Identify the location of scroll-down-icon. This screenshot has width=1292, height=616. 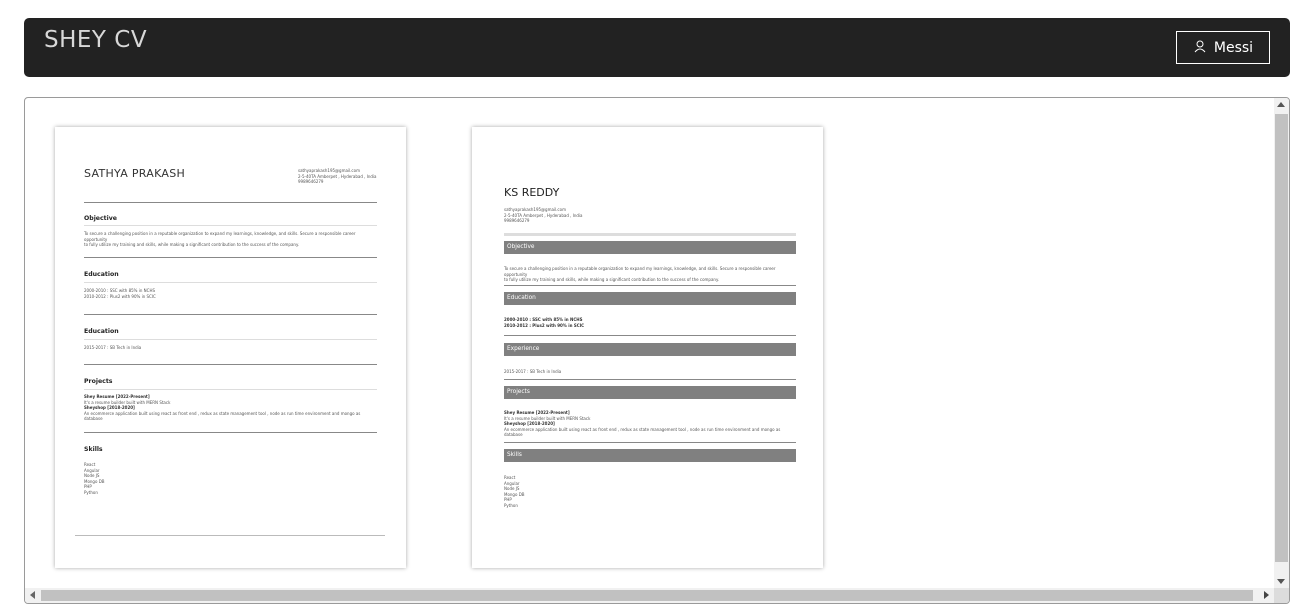
(1281, 581).